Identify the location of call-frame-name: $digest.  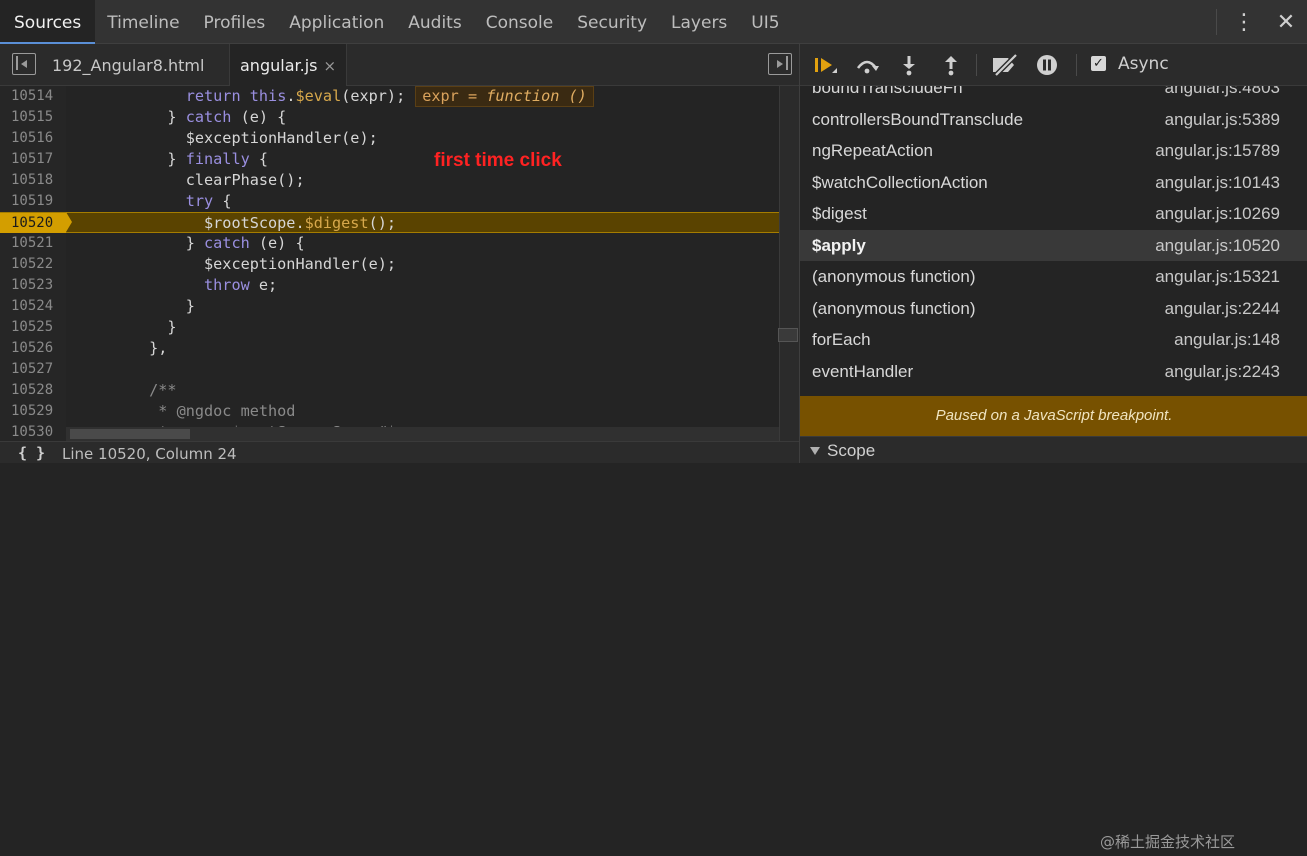
(839, 213).